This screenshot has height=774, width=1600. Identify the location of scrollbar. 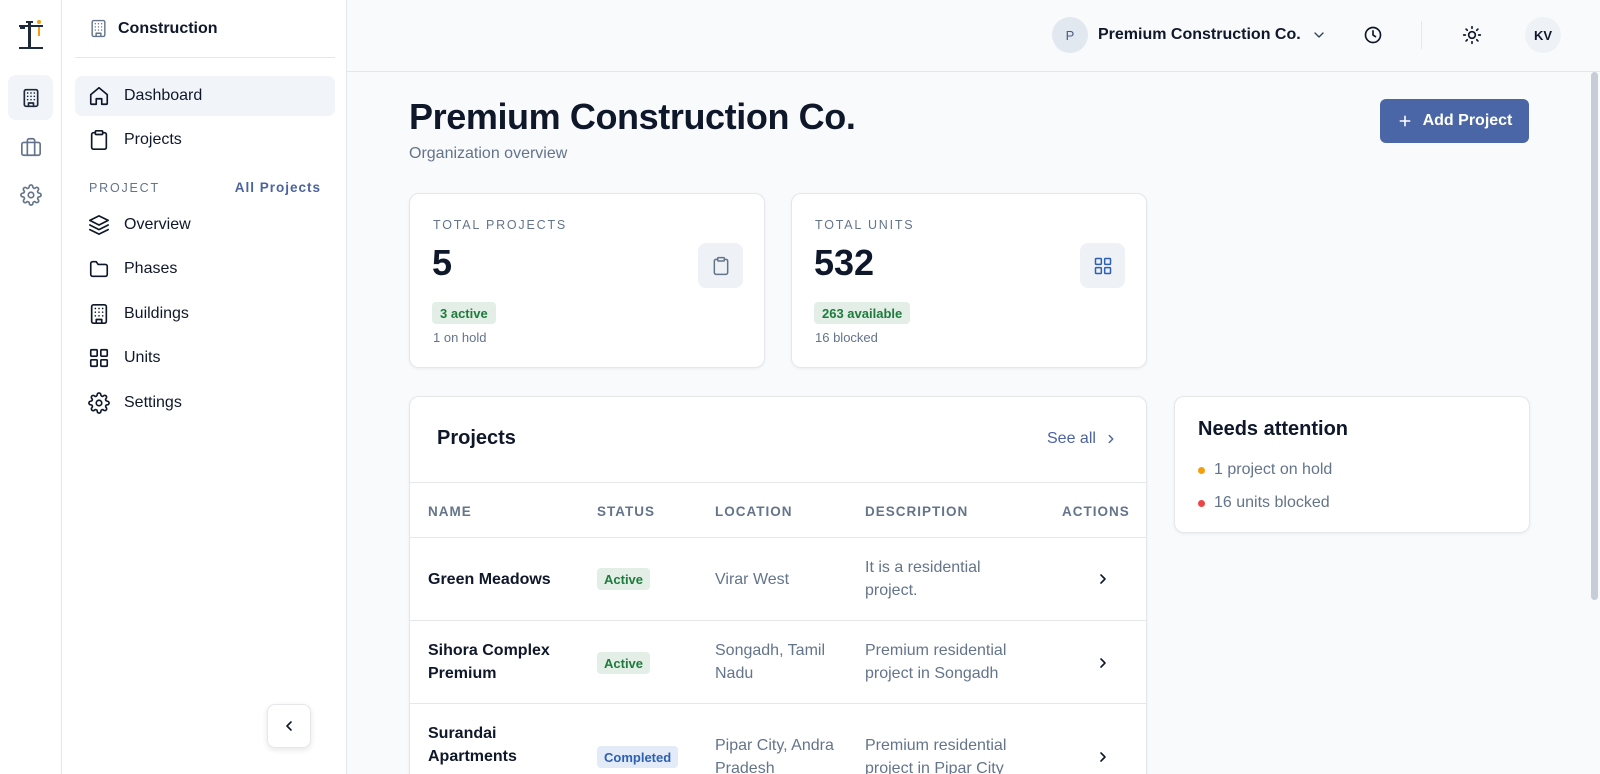
(1594, 423).